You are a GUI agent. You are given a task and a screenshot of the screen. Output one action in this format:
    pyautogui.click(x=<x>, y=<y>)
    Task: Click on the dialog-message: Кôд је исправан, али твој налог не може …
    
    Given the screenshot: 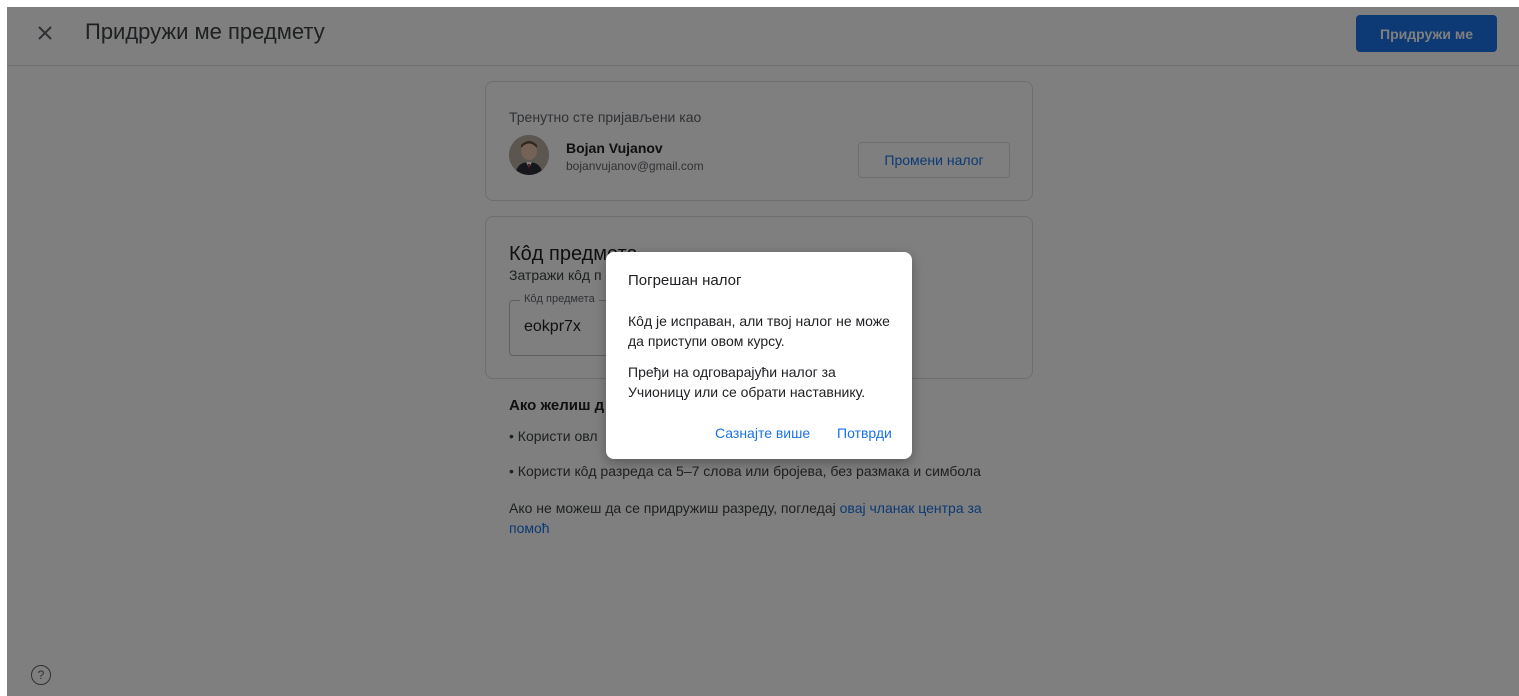 What is the action you would take?
    pyautogui.click(x=759, y=331)
    